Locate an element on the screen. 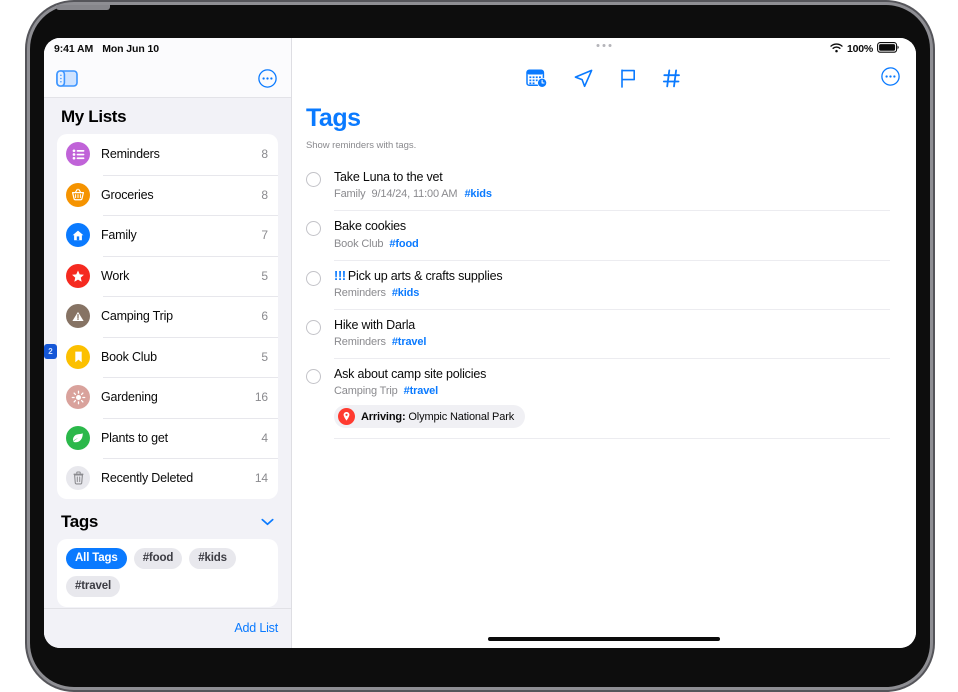  sidebar-item-label: Recently Deleted is located at coordinates (147, 478).